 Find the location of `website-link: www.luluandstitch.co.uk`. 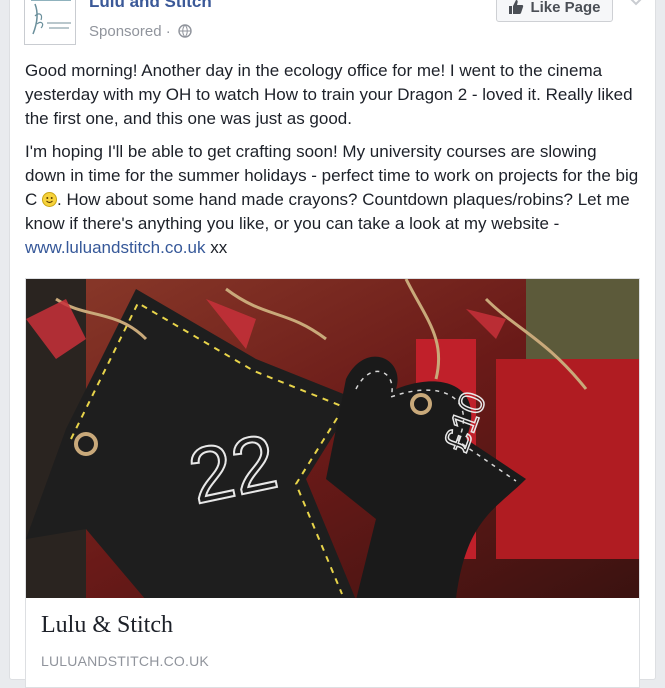

website-link: www.luluandstitch.co.uk is located at coordinates (115, 247).